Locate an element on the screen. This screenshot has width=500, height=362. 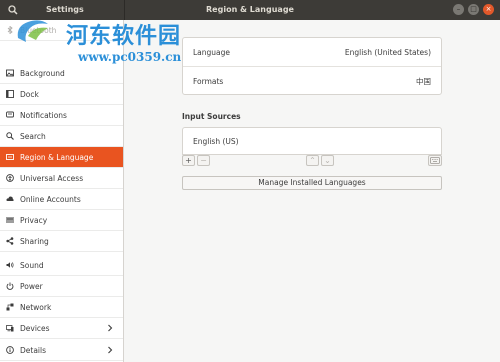
sidebar-item-universal-access: Universal Access is located at coordinates (61, 178).